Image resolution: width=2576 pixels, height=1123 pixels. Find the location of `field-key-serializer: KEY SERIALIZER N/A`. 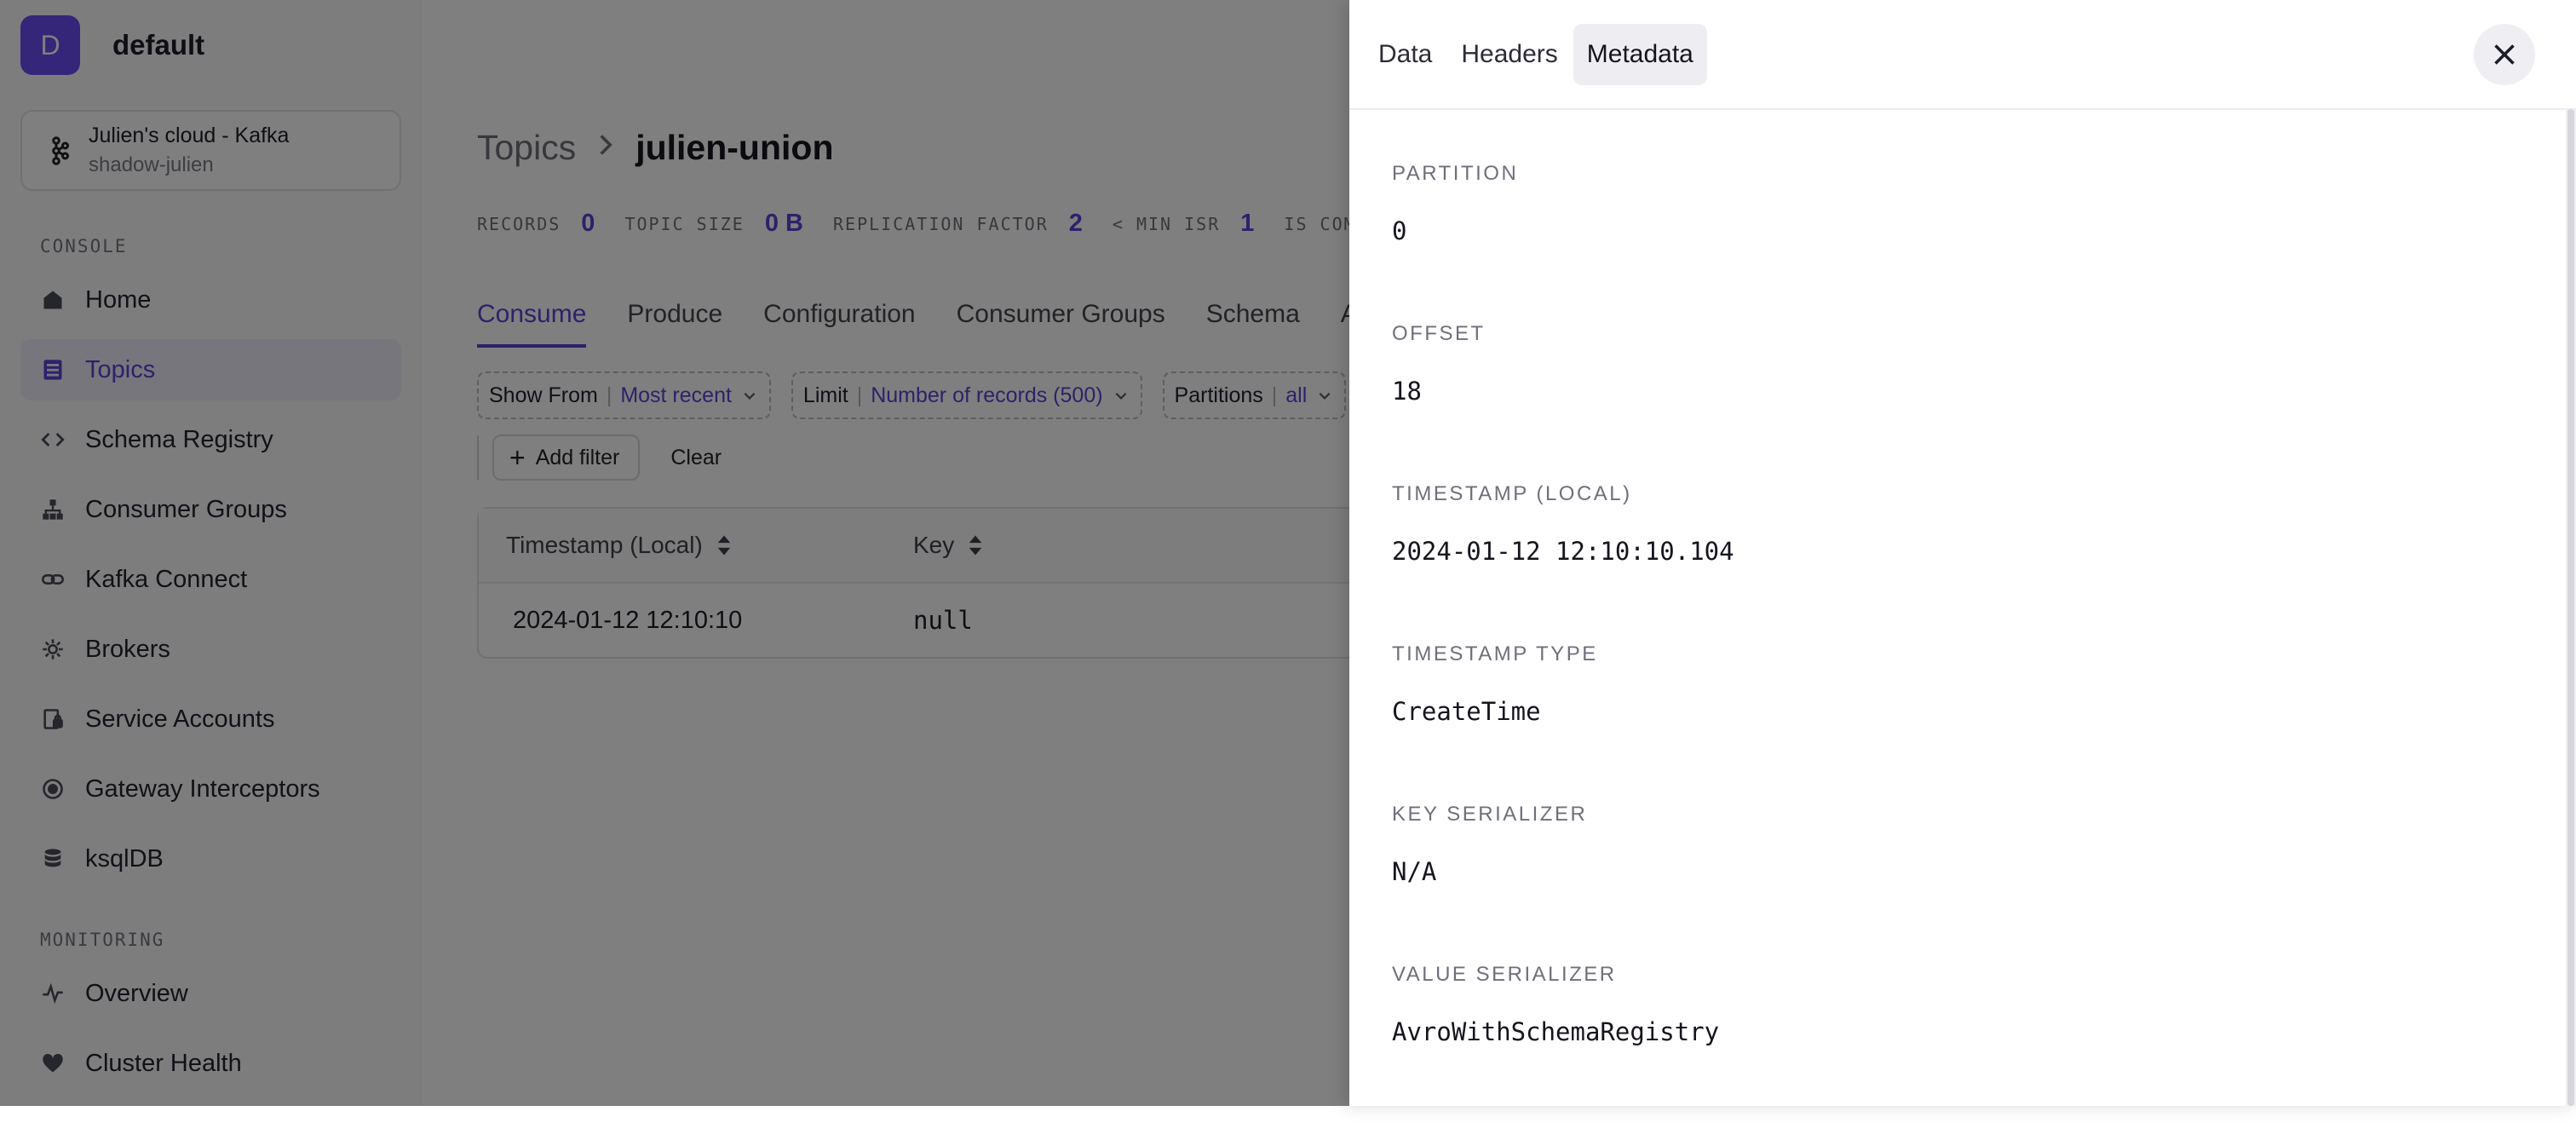

field-key-serializer: KEY SERIALIZER N/A is located at coordinates (1563, 883).